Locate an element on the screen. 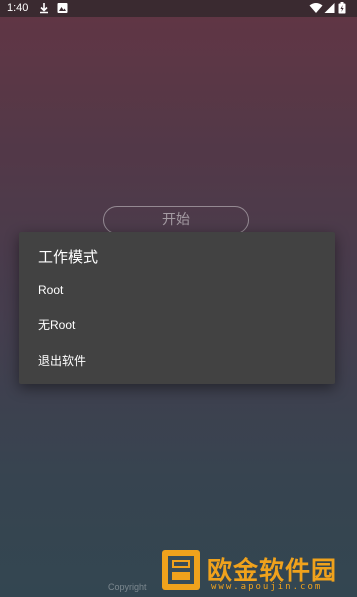  wifi-icon is located at coordinates (316, 8).